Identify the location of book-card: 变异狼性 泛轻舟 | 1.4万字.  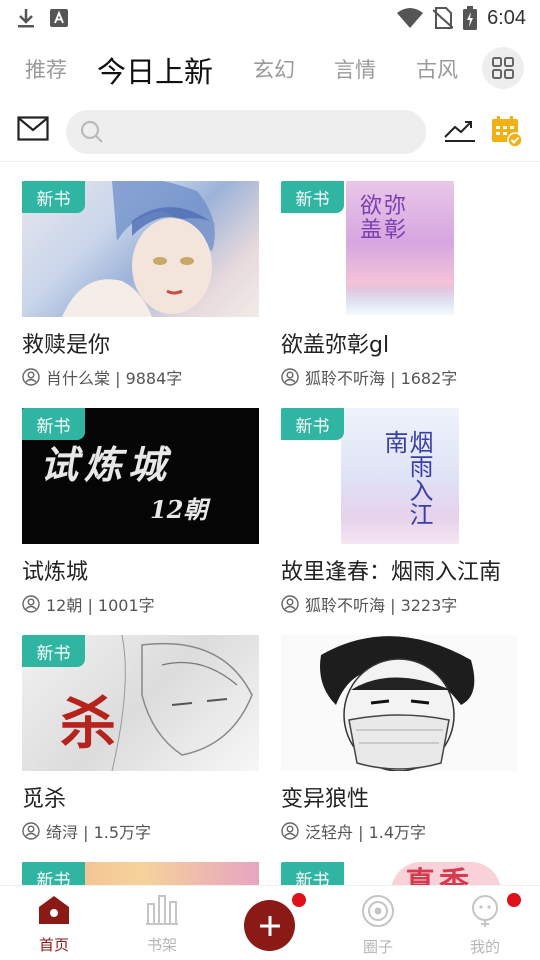
(401, 739).